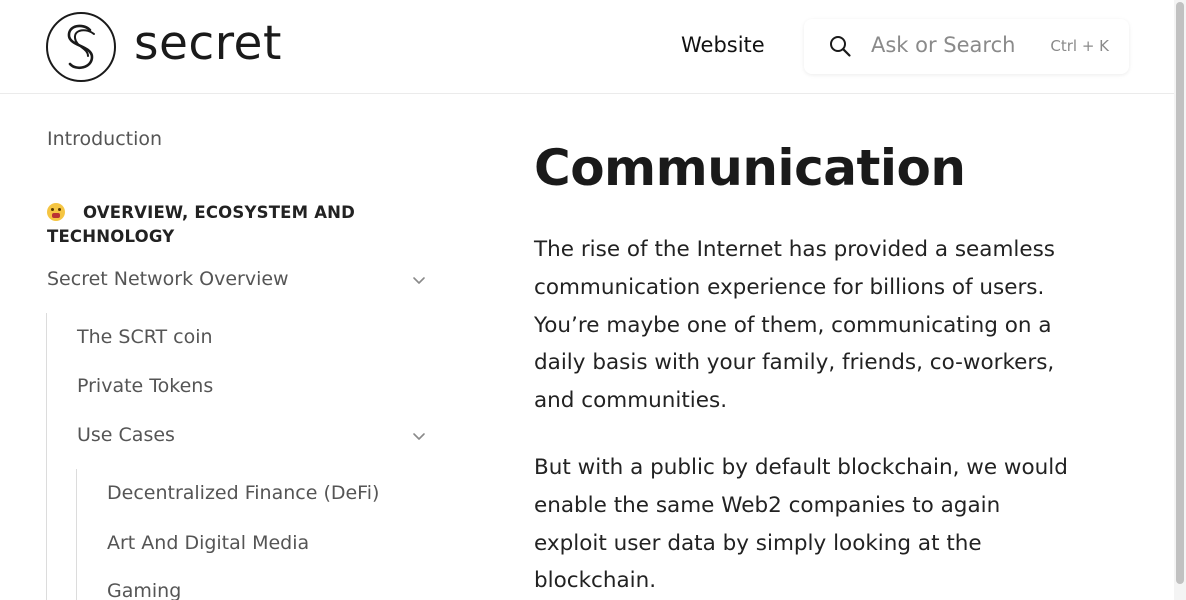 This screenshot has height=600, width=1186. Describe the element at coordinates (750, 168) in the screenshot. I see `page-title: Communication` at that location.